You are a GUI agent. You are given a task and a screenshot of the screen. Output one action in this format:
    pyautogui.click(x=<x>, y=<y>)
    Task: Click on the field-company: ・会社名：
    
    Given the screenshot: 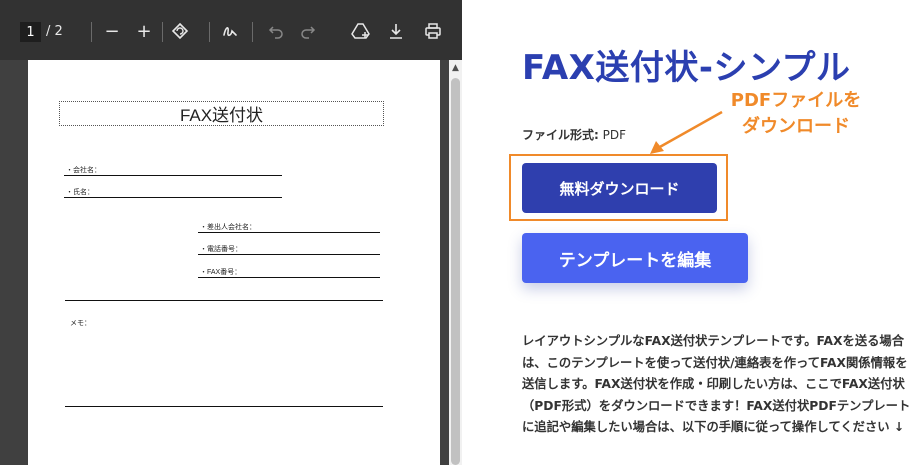 What is the action you would take?
    pyautogui.click(x=83, y=170)
    